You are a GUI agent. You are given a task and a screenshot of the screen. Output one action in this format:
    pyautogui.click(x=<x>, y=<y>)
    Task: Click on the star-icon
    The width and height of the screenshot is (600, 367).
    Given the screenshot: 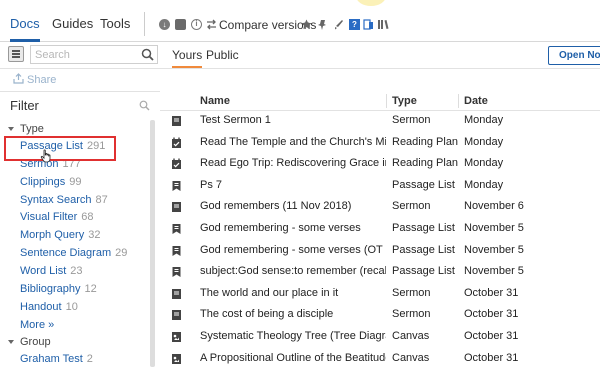 What is the action you would take?
    pyautogui.click(x=306, y=24)
    